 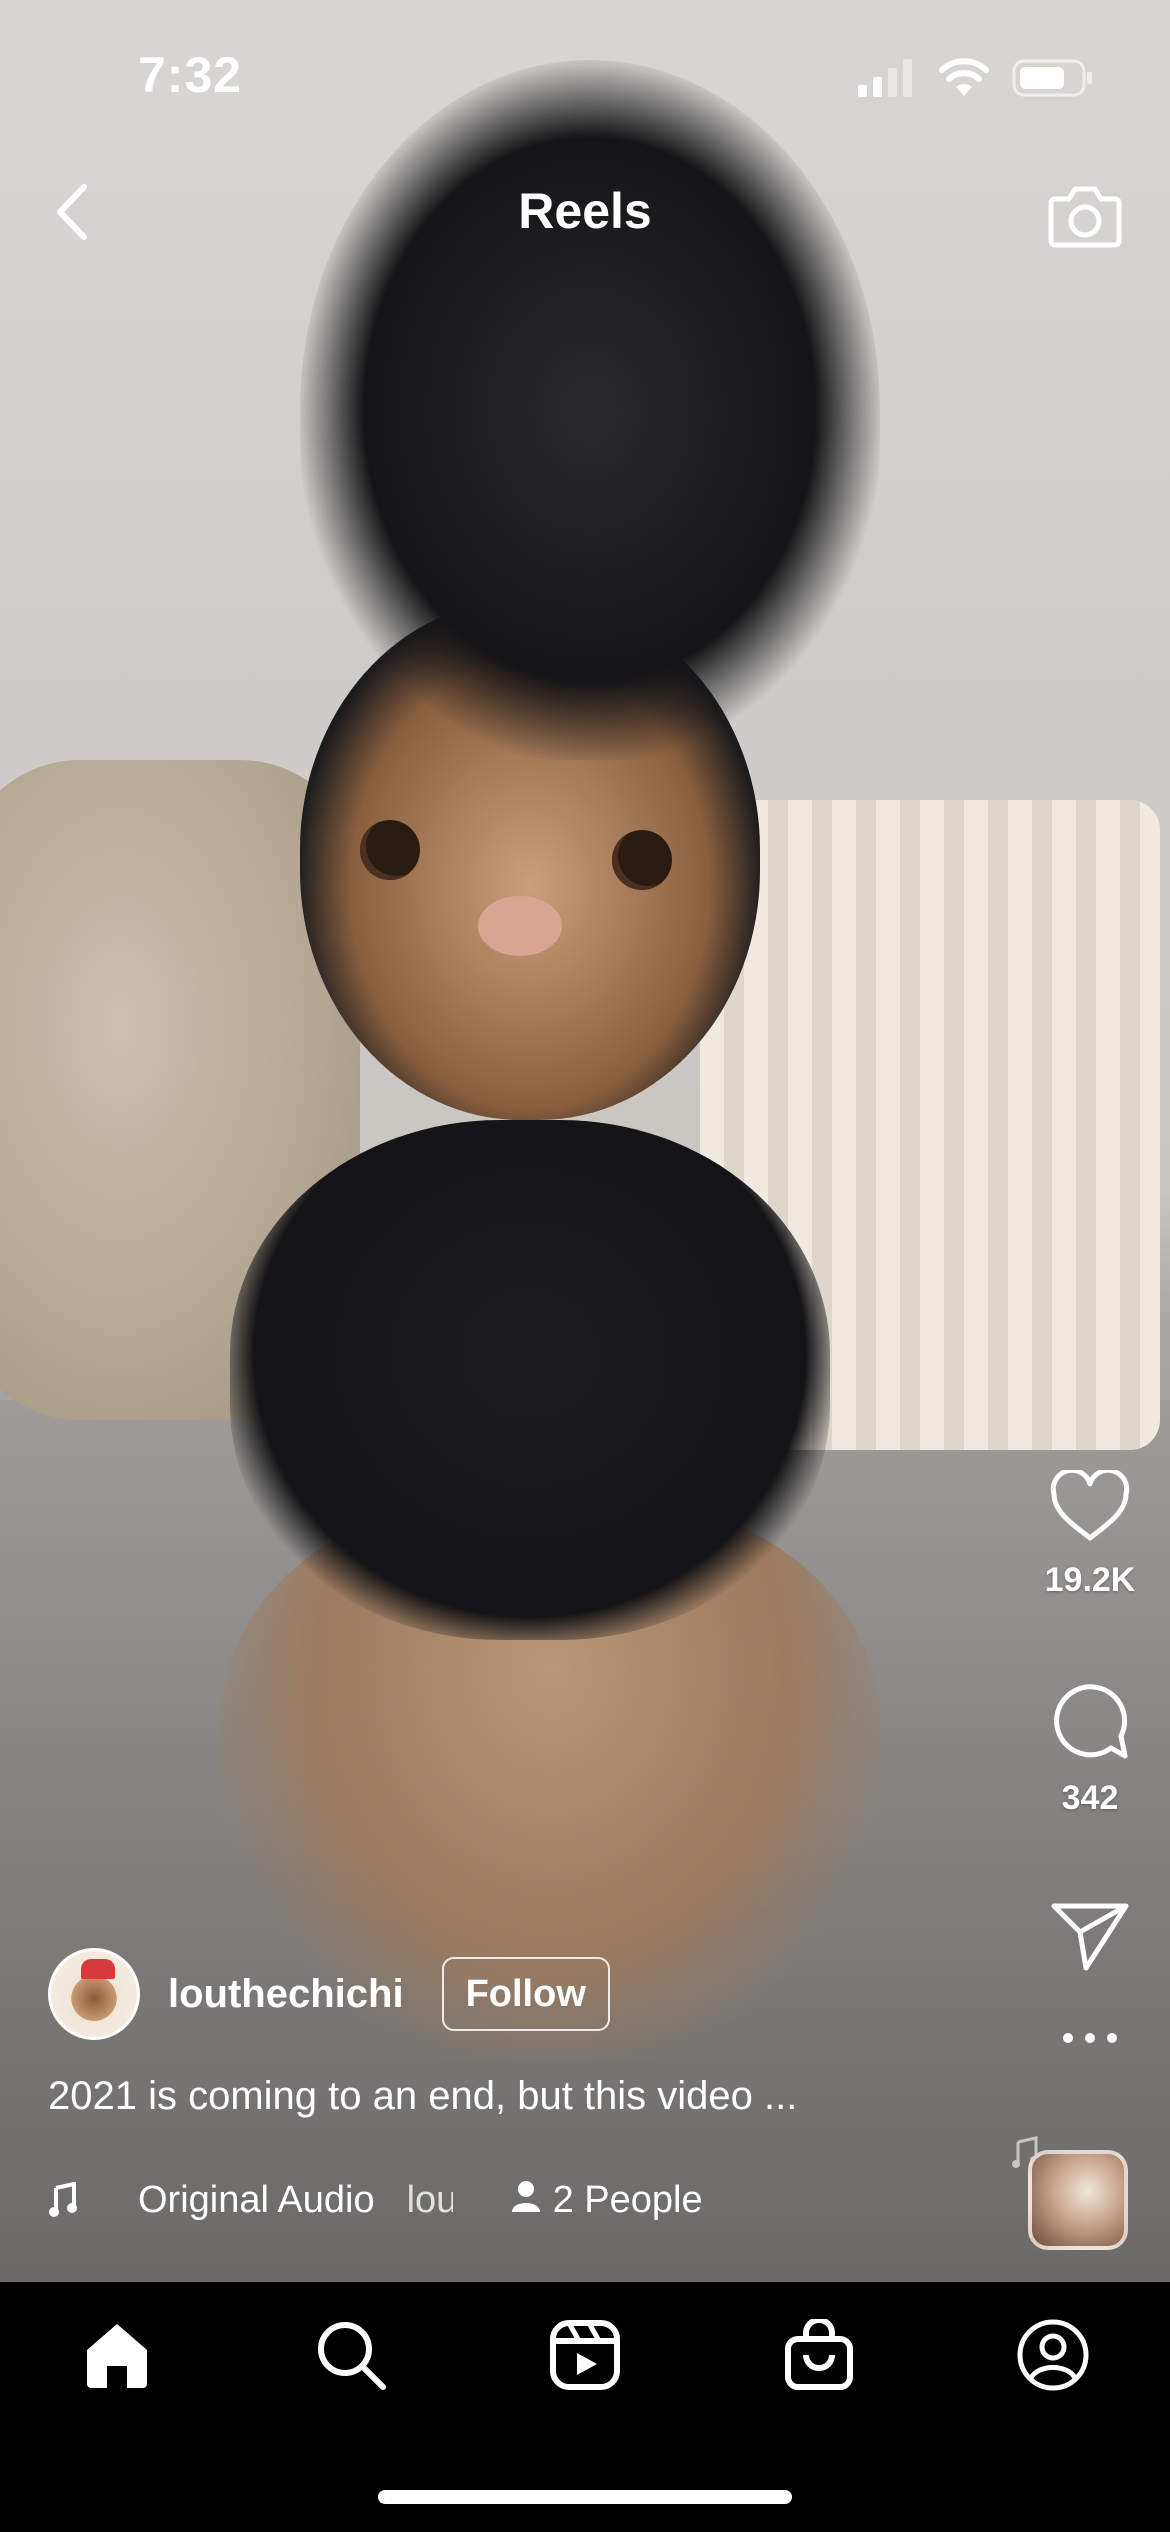 I want to click on heart-icon, so click(x=1090, y=1508).